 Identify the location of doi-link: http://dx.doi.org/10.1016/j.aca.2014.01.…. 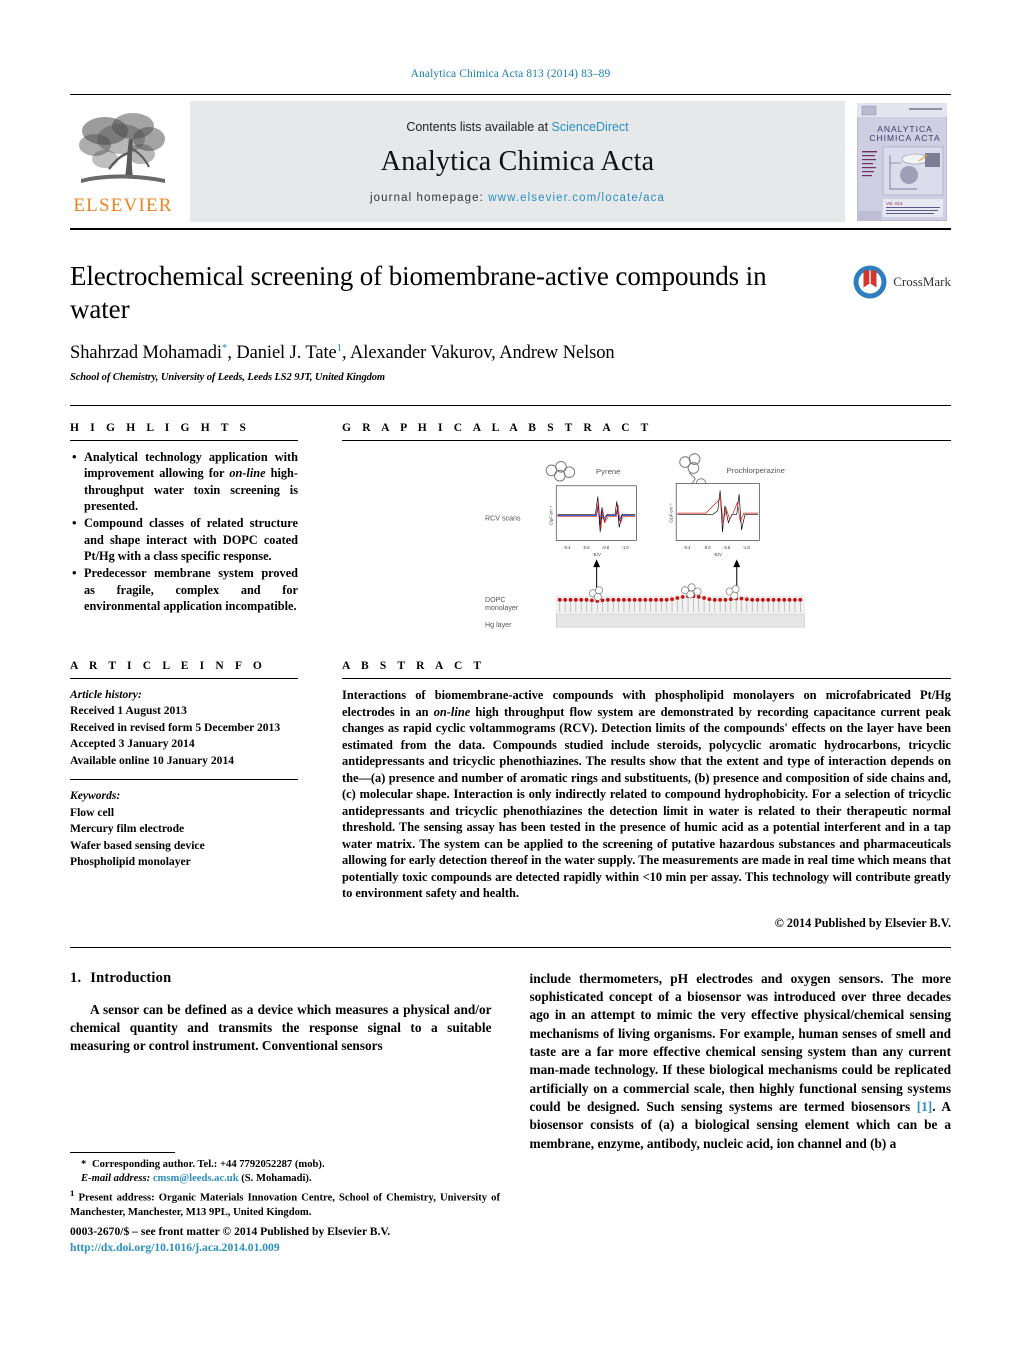
(300, 1248).